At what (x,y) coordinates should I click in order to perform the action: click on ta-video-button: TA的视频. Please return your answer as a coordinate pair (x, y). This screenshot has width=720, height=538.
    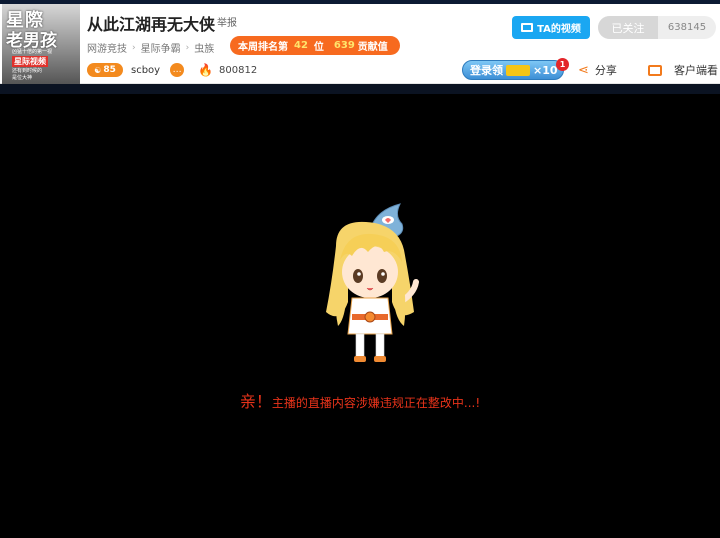
    Looking at the image, I should click on (551, 27).